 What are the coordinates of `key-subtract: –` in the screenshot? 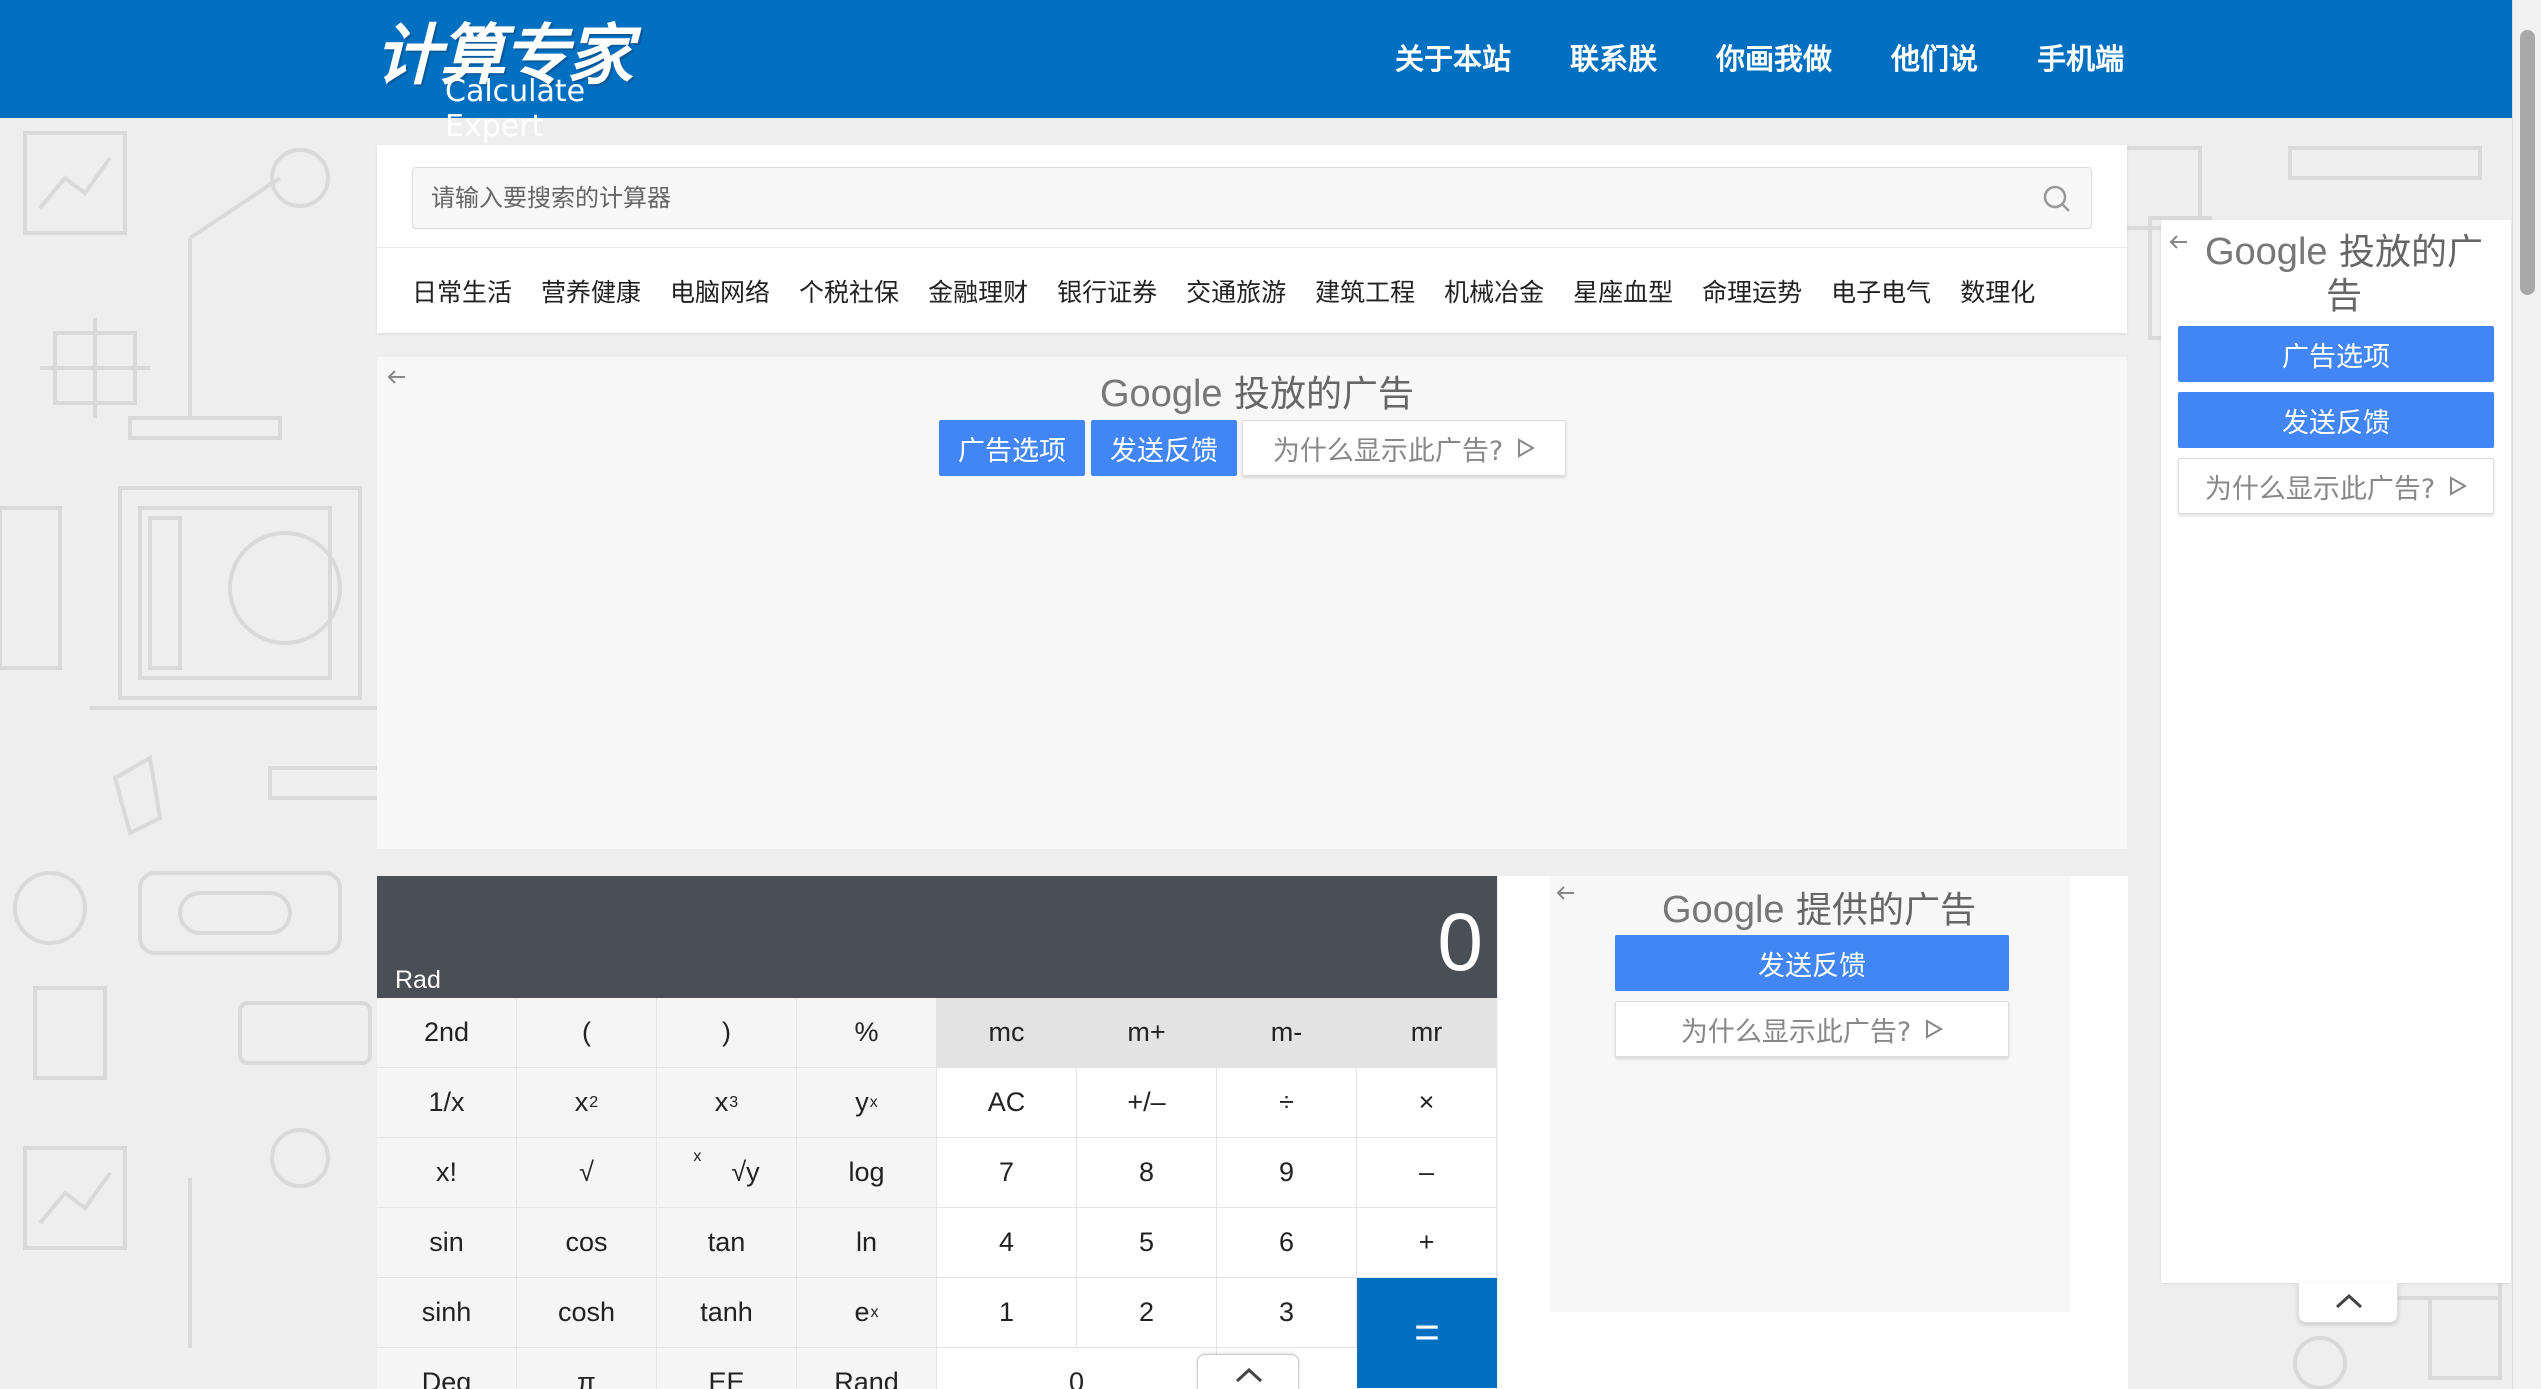 It's located at (1427, 1173).